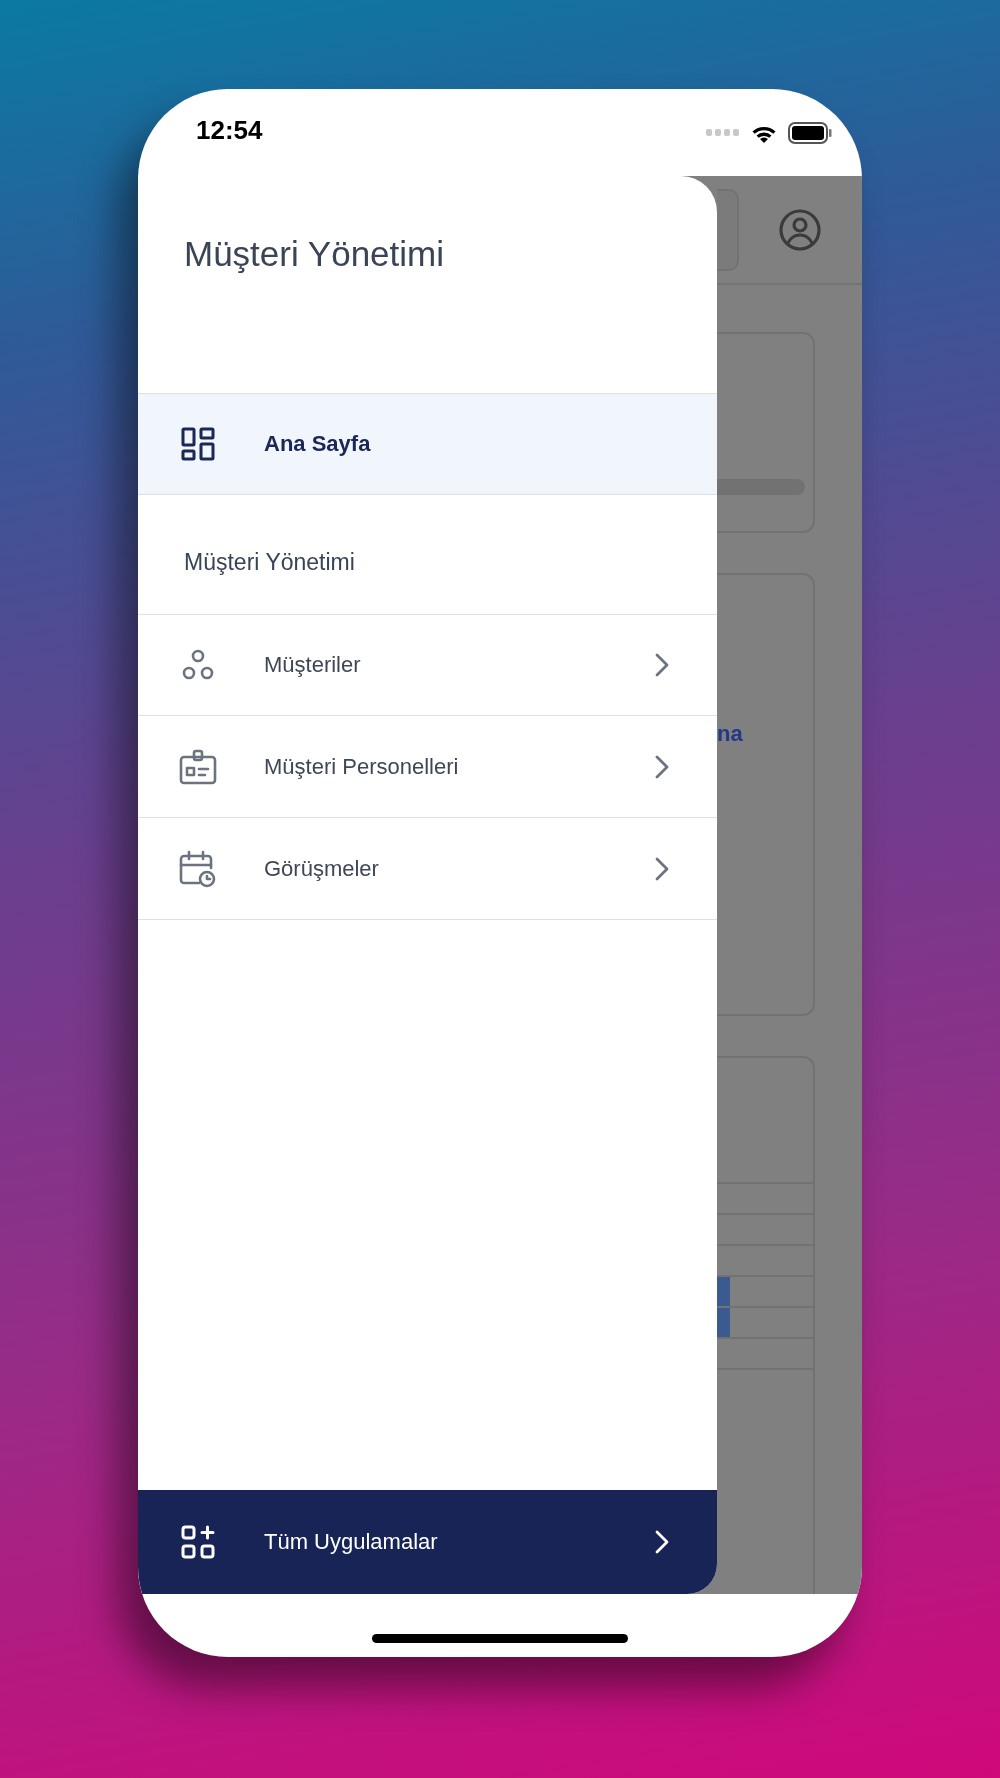 This screenshot has width=1000, height=1778. I want to click on all-apps-button: Tüm Uygulamalar, so click(427, 1542).